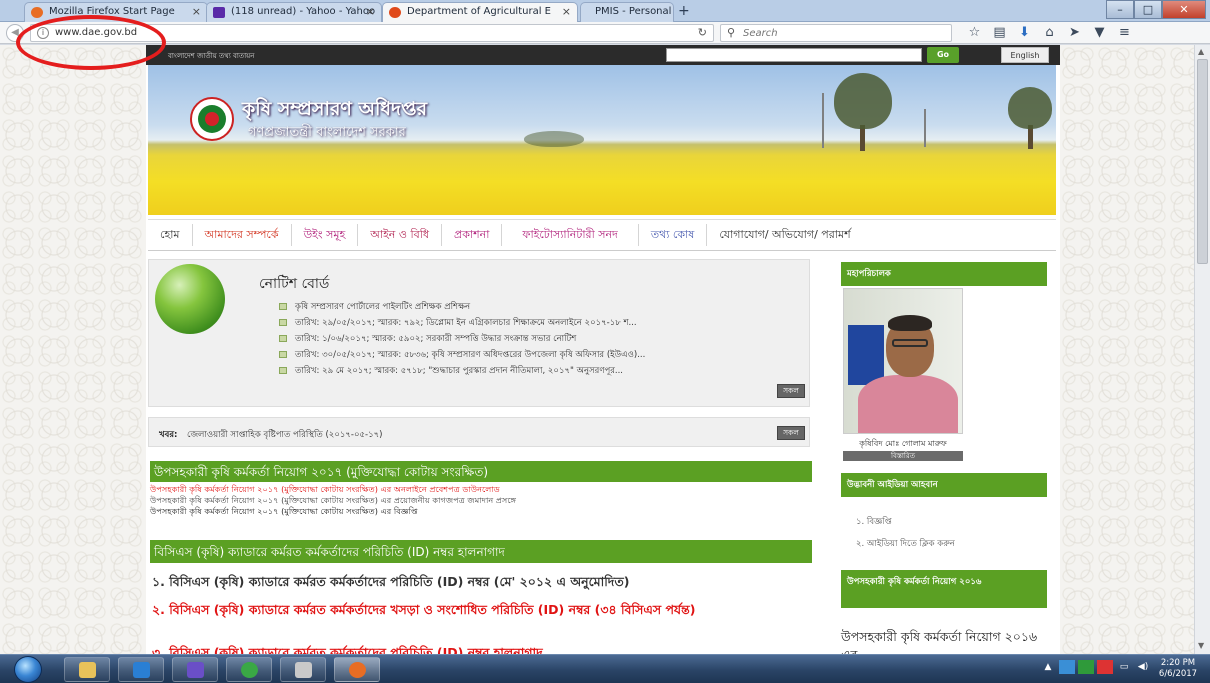  Describe the element at coordinates (794, 55) in the screenshot. I see `site-search-input` at that location.